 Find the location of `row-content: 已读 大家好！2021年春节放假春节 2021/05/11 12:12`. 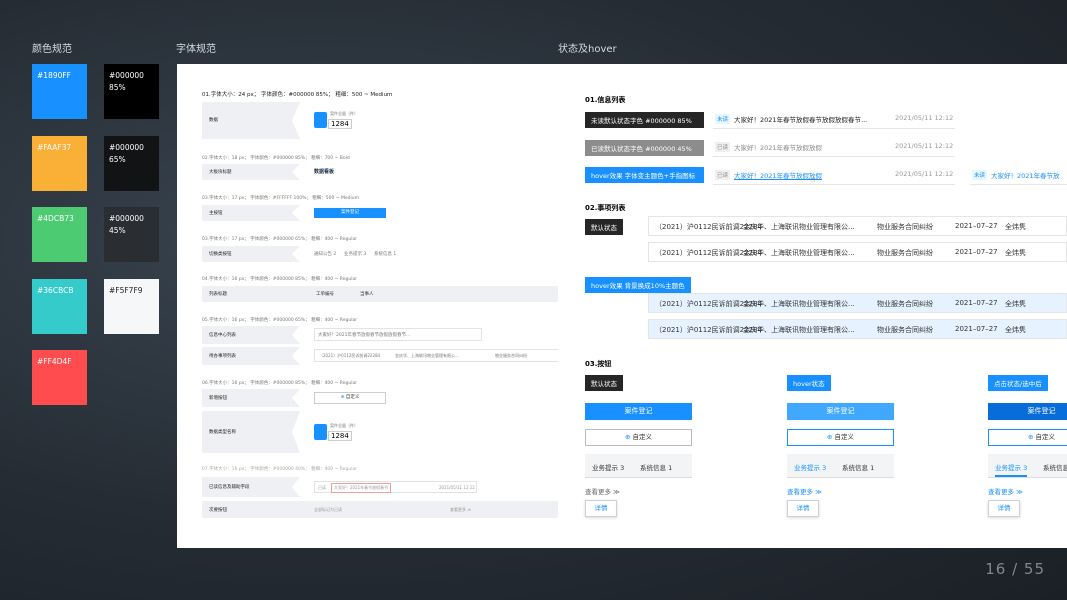

row-content: 已读 大家好！2021年春节放假春节 2021/05/11 12:12 is located at coordinates (432, 487).